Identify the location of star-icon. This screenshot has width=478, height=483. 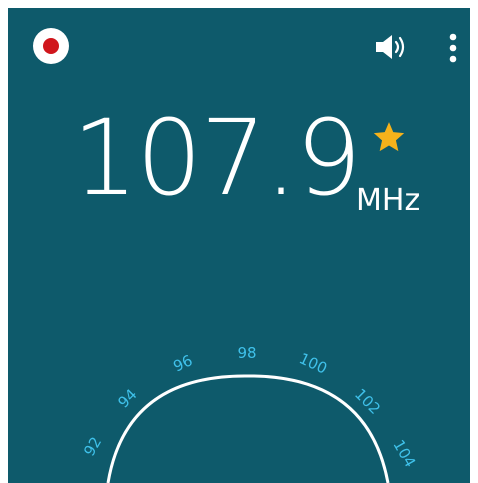
(389, 137).